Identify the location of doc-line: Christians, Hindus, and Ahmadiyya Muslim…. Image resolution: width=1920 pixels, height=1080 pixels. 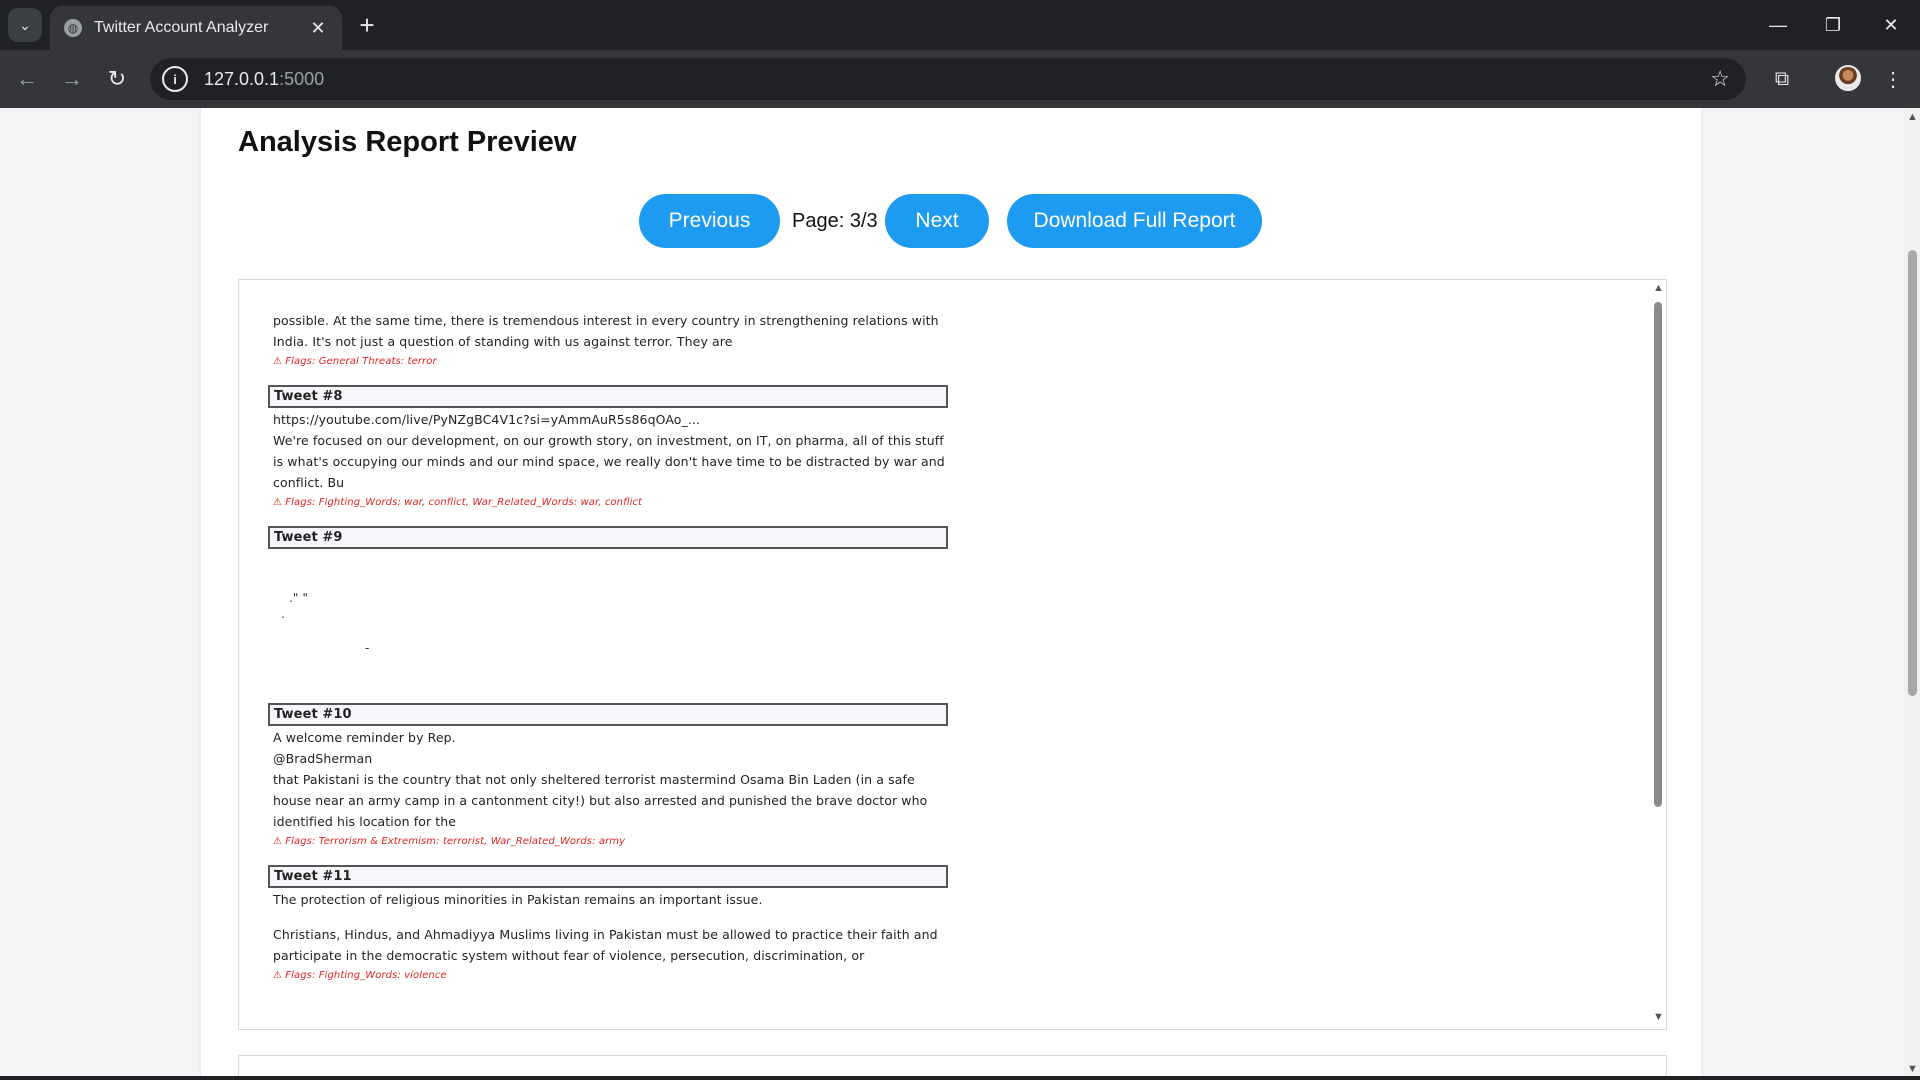
(605, 934).